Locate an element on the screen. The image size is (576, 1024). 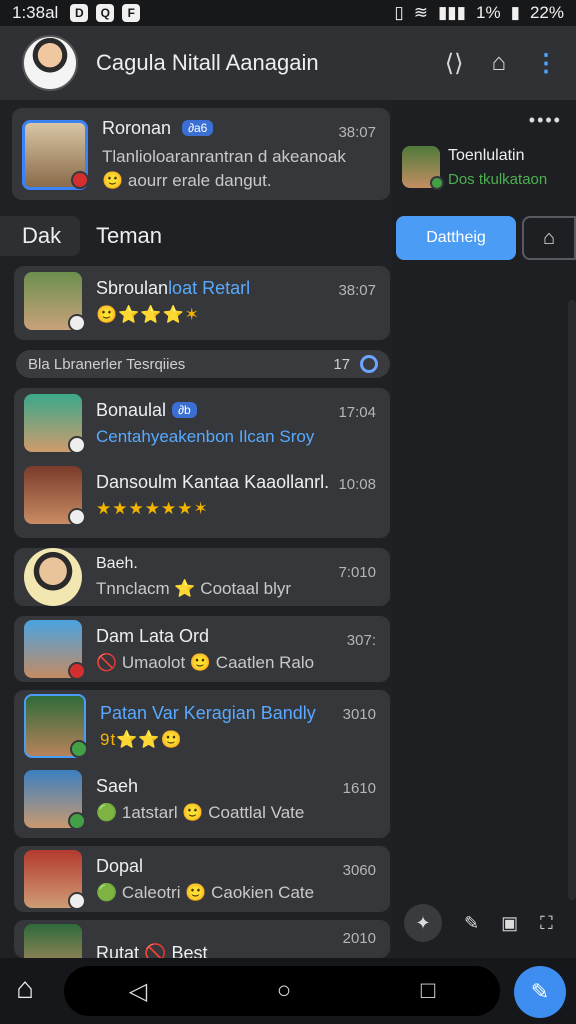
scrollbar is located at coordinates (572, 600).